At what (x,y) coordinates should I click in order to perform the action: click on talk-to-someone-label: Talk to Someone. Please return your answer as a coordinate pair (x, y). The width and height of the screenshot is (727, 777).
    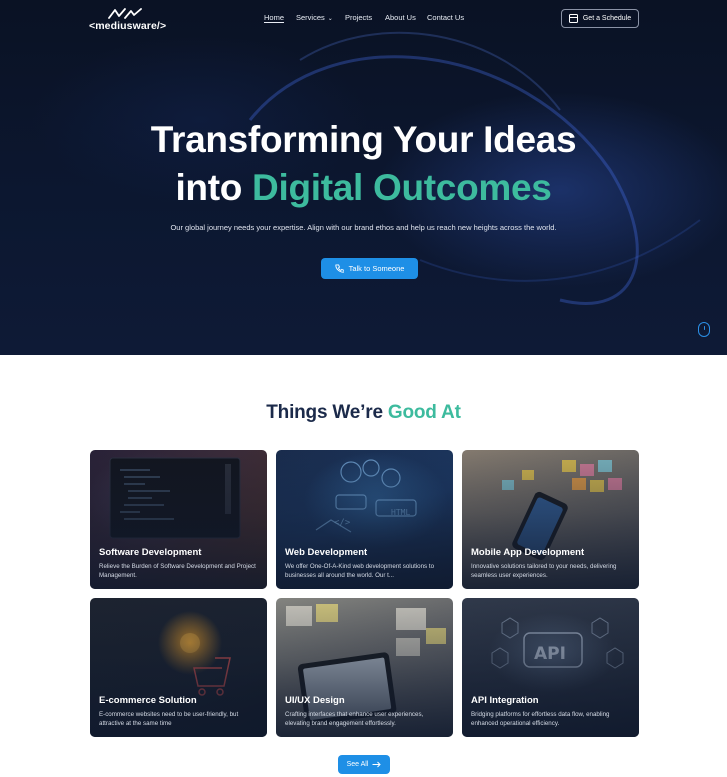
    Looking at the image, I should click on (376, 268).